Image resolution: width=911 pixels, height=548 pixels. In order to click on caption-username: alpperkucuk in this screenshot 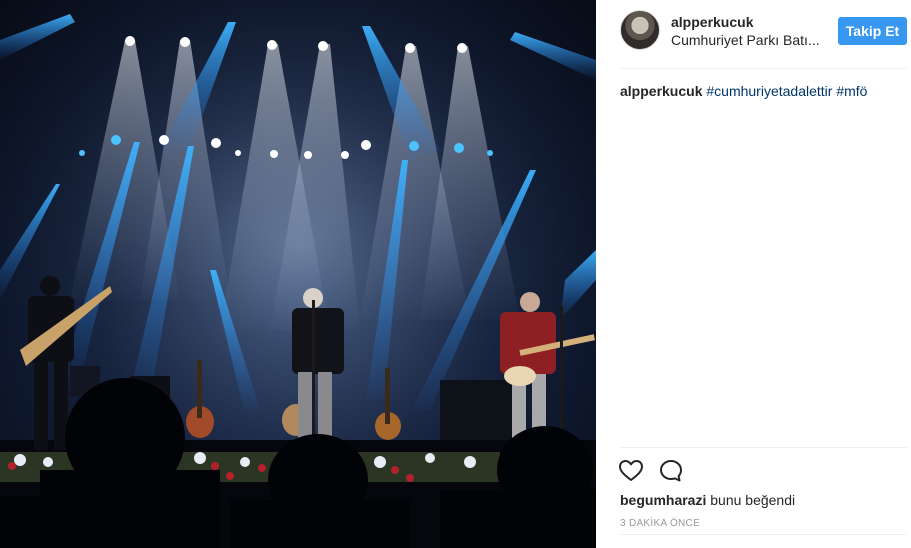, I will do `click(661, 91)`.